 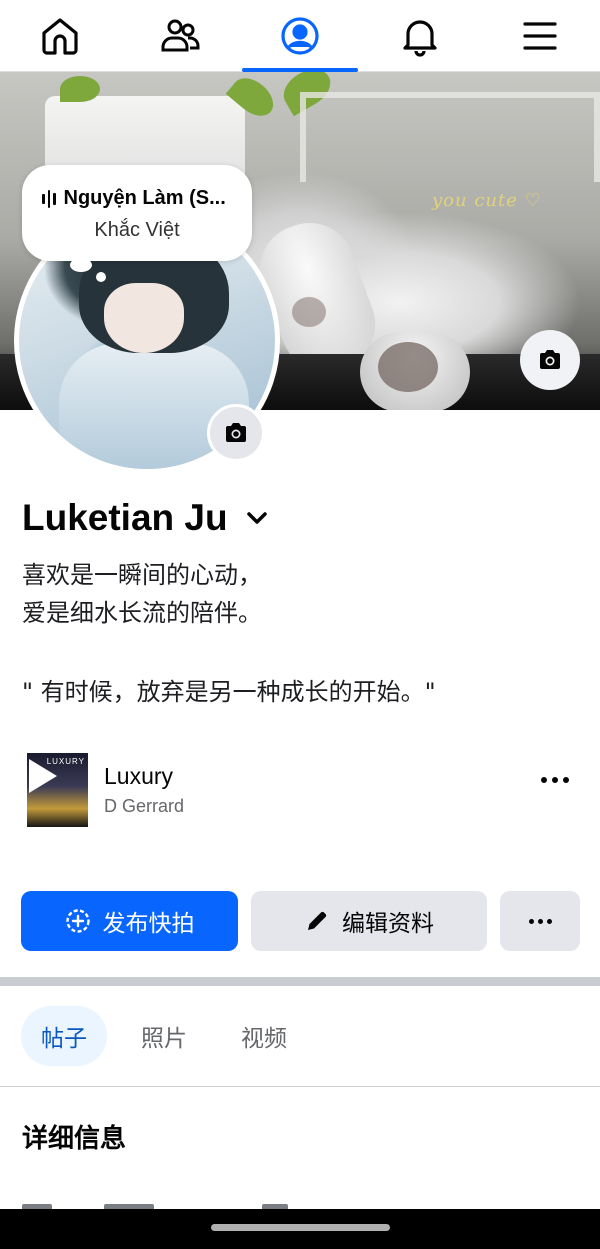 I want to click on tab-home, so click(x=60, y=35).